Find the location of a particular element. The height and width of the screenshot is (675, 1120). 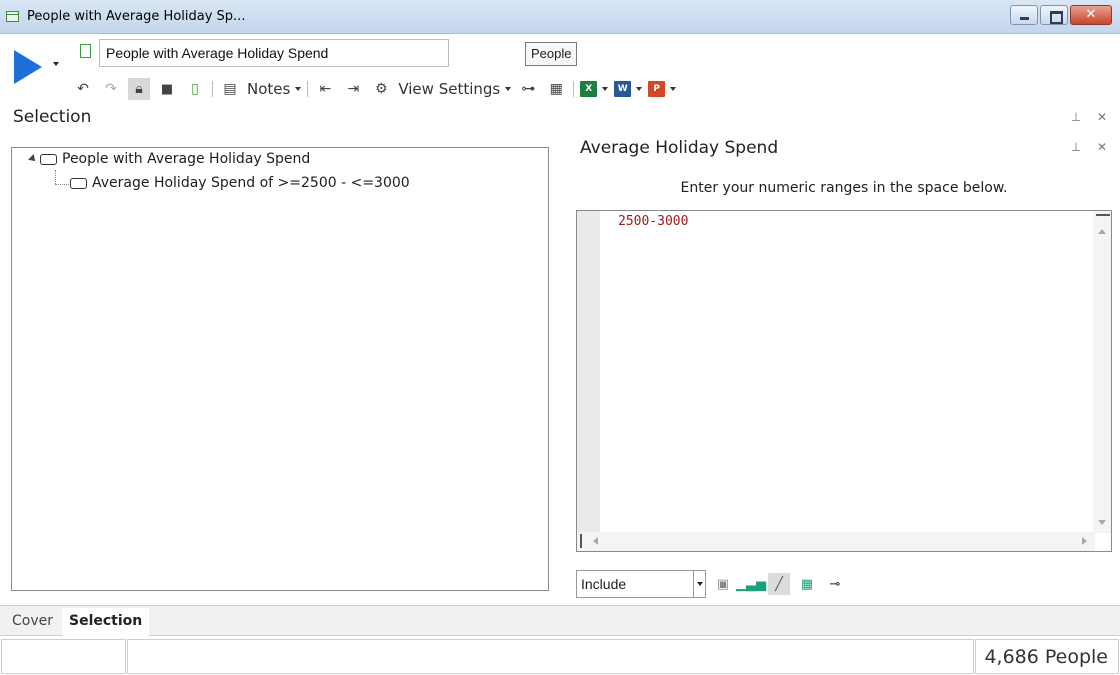

selection-name-field: People with Average Holiday Spend is located at coordinates (274, 53).